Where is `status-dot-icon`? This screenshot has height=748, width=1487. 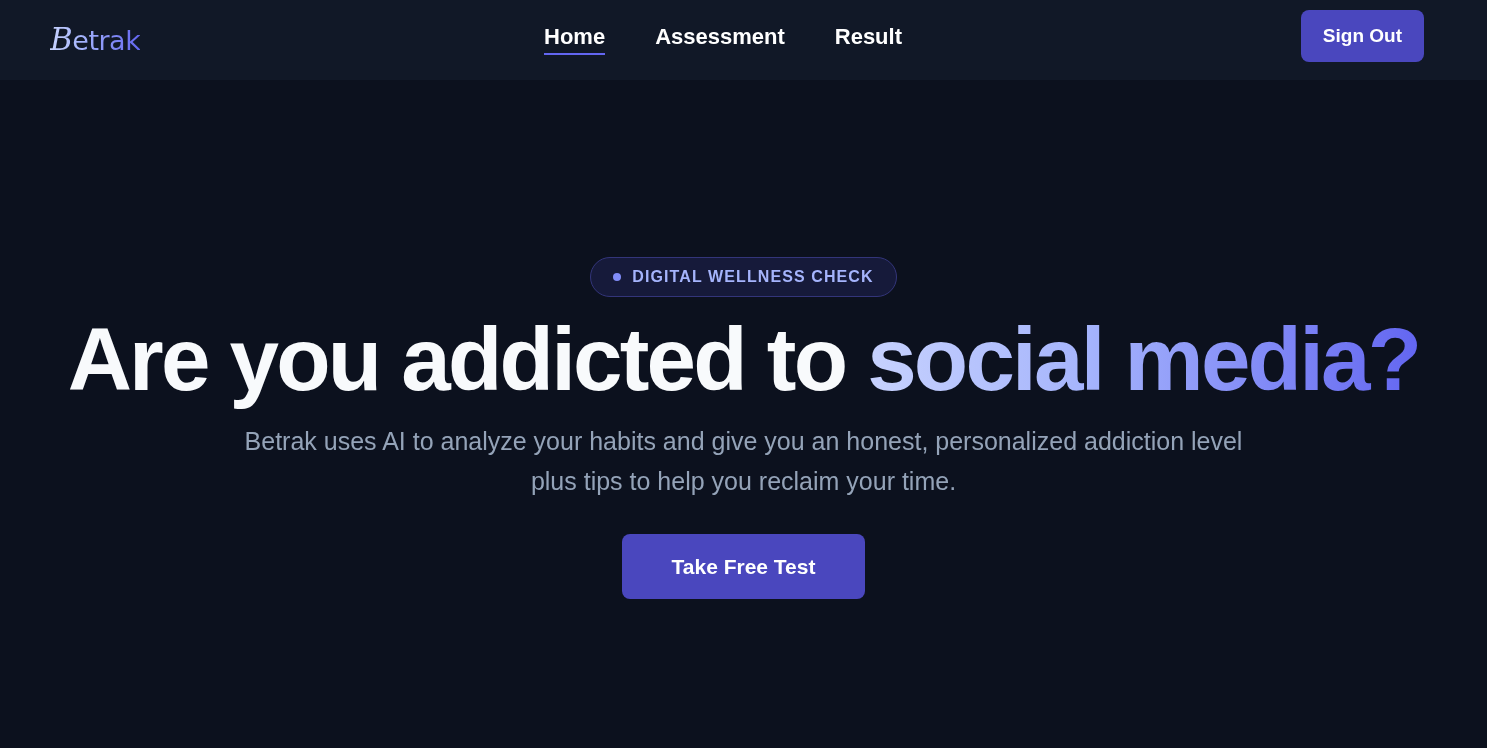
status-dot-icon is located at coordinates (617, 277).